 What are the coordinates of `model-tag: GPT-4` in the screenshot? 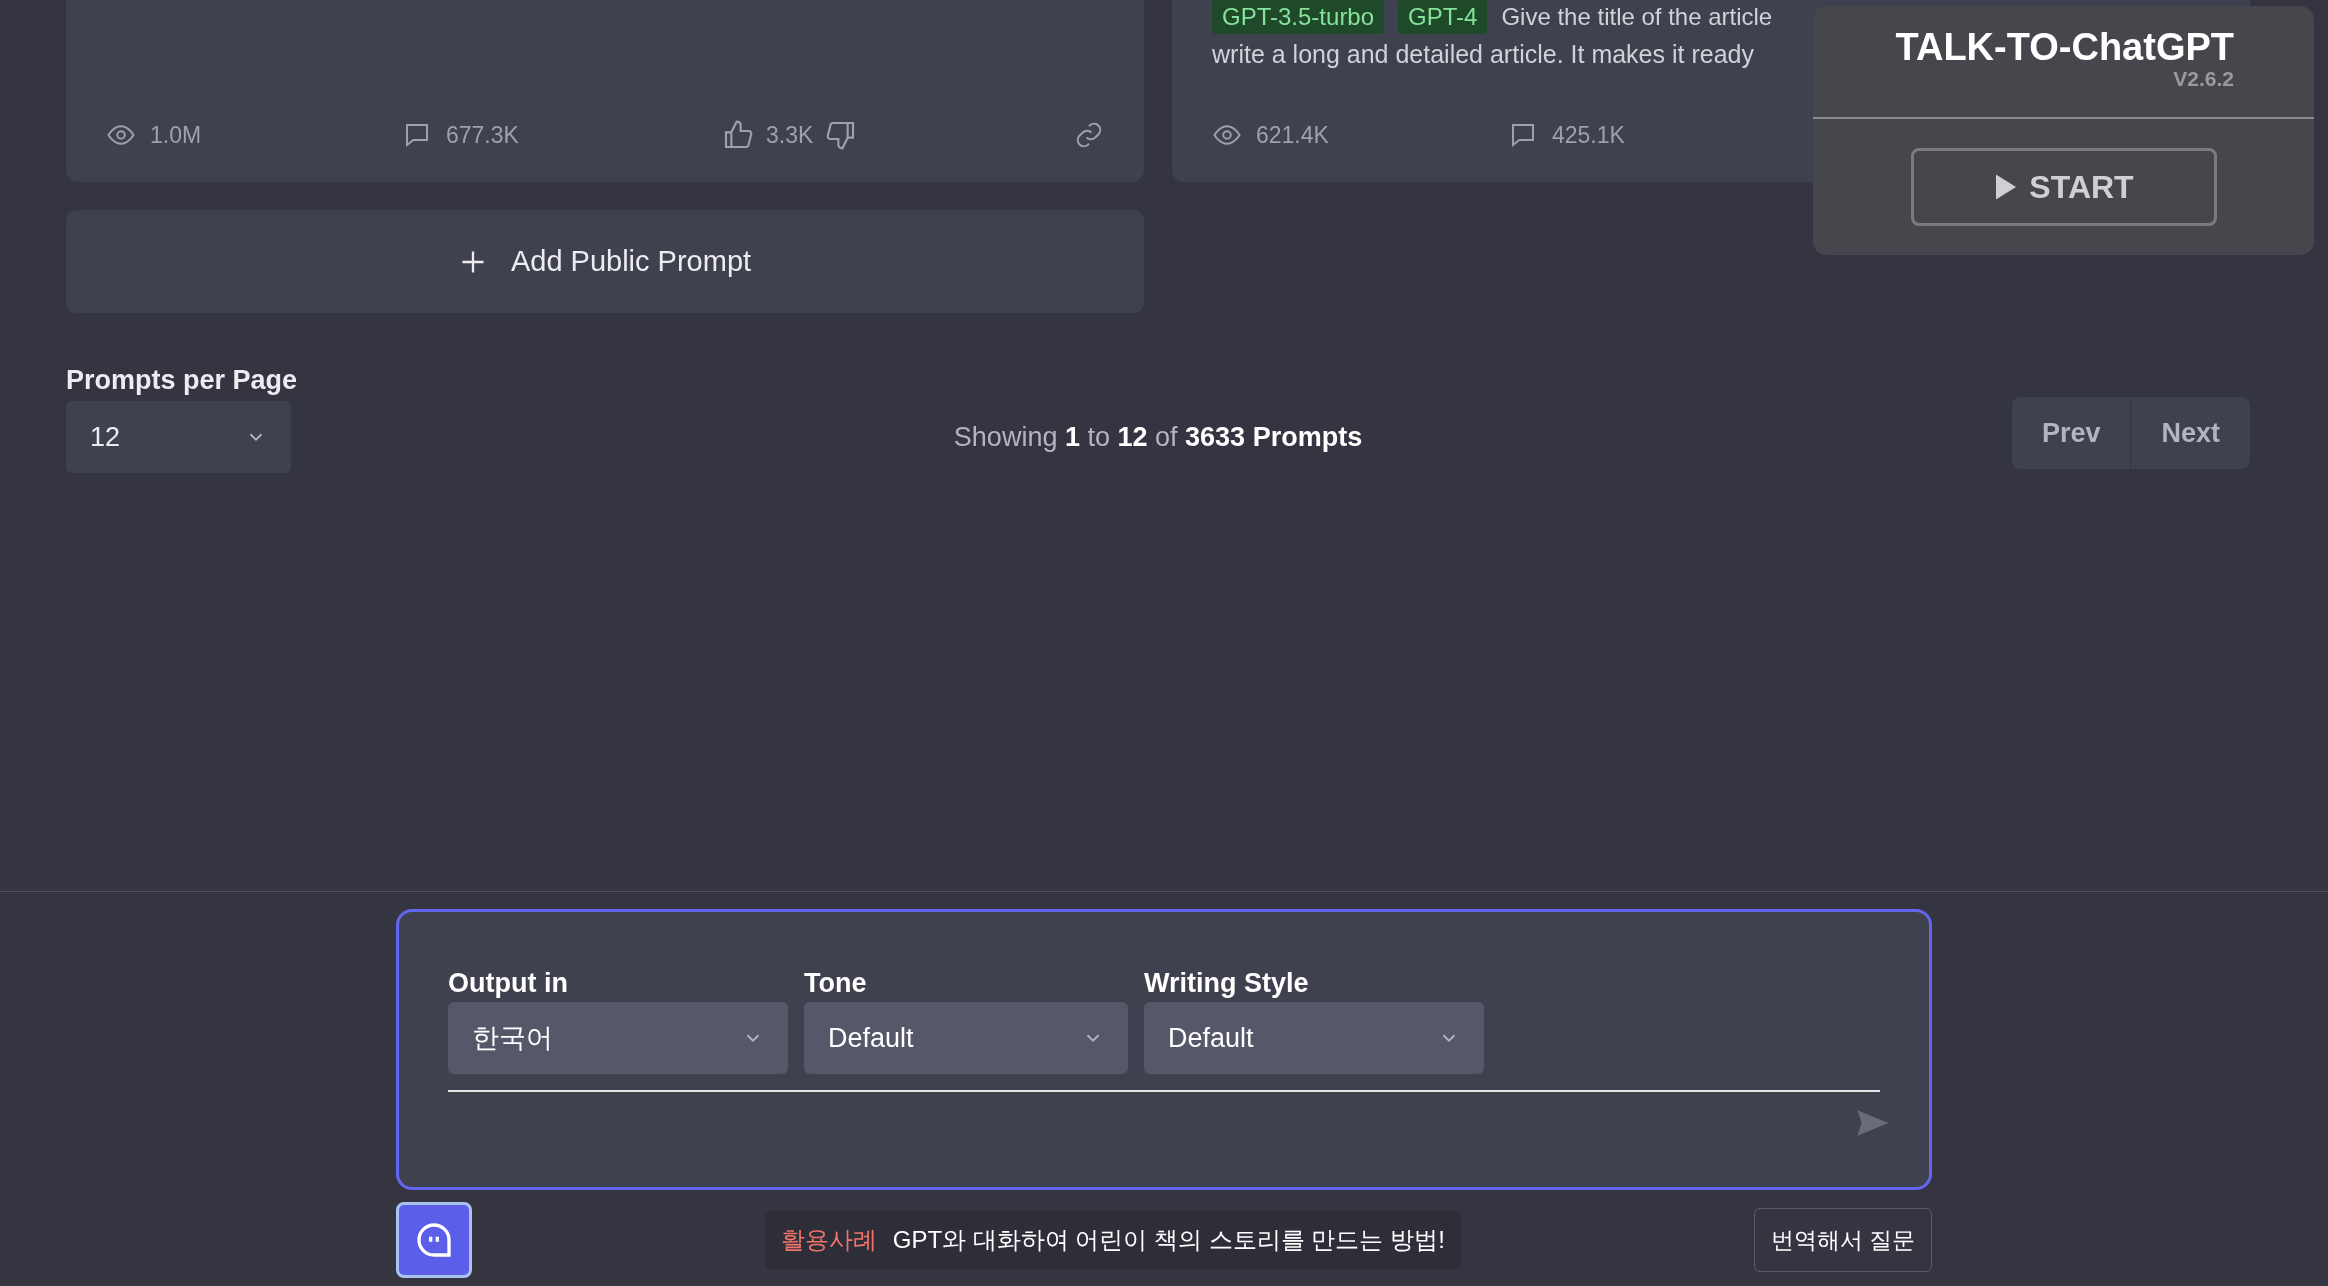 It's located at (1443, 17).